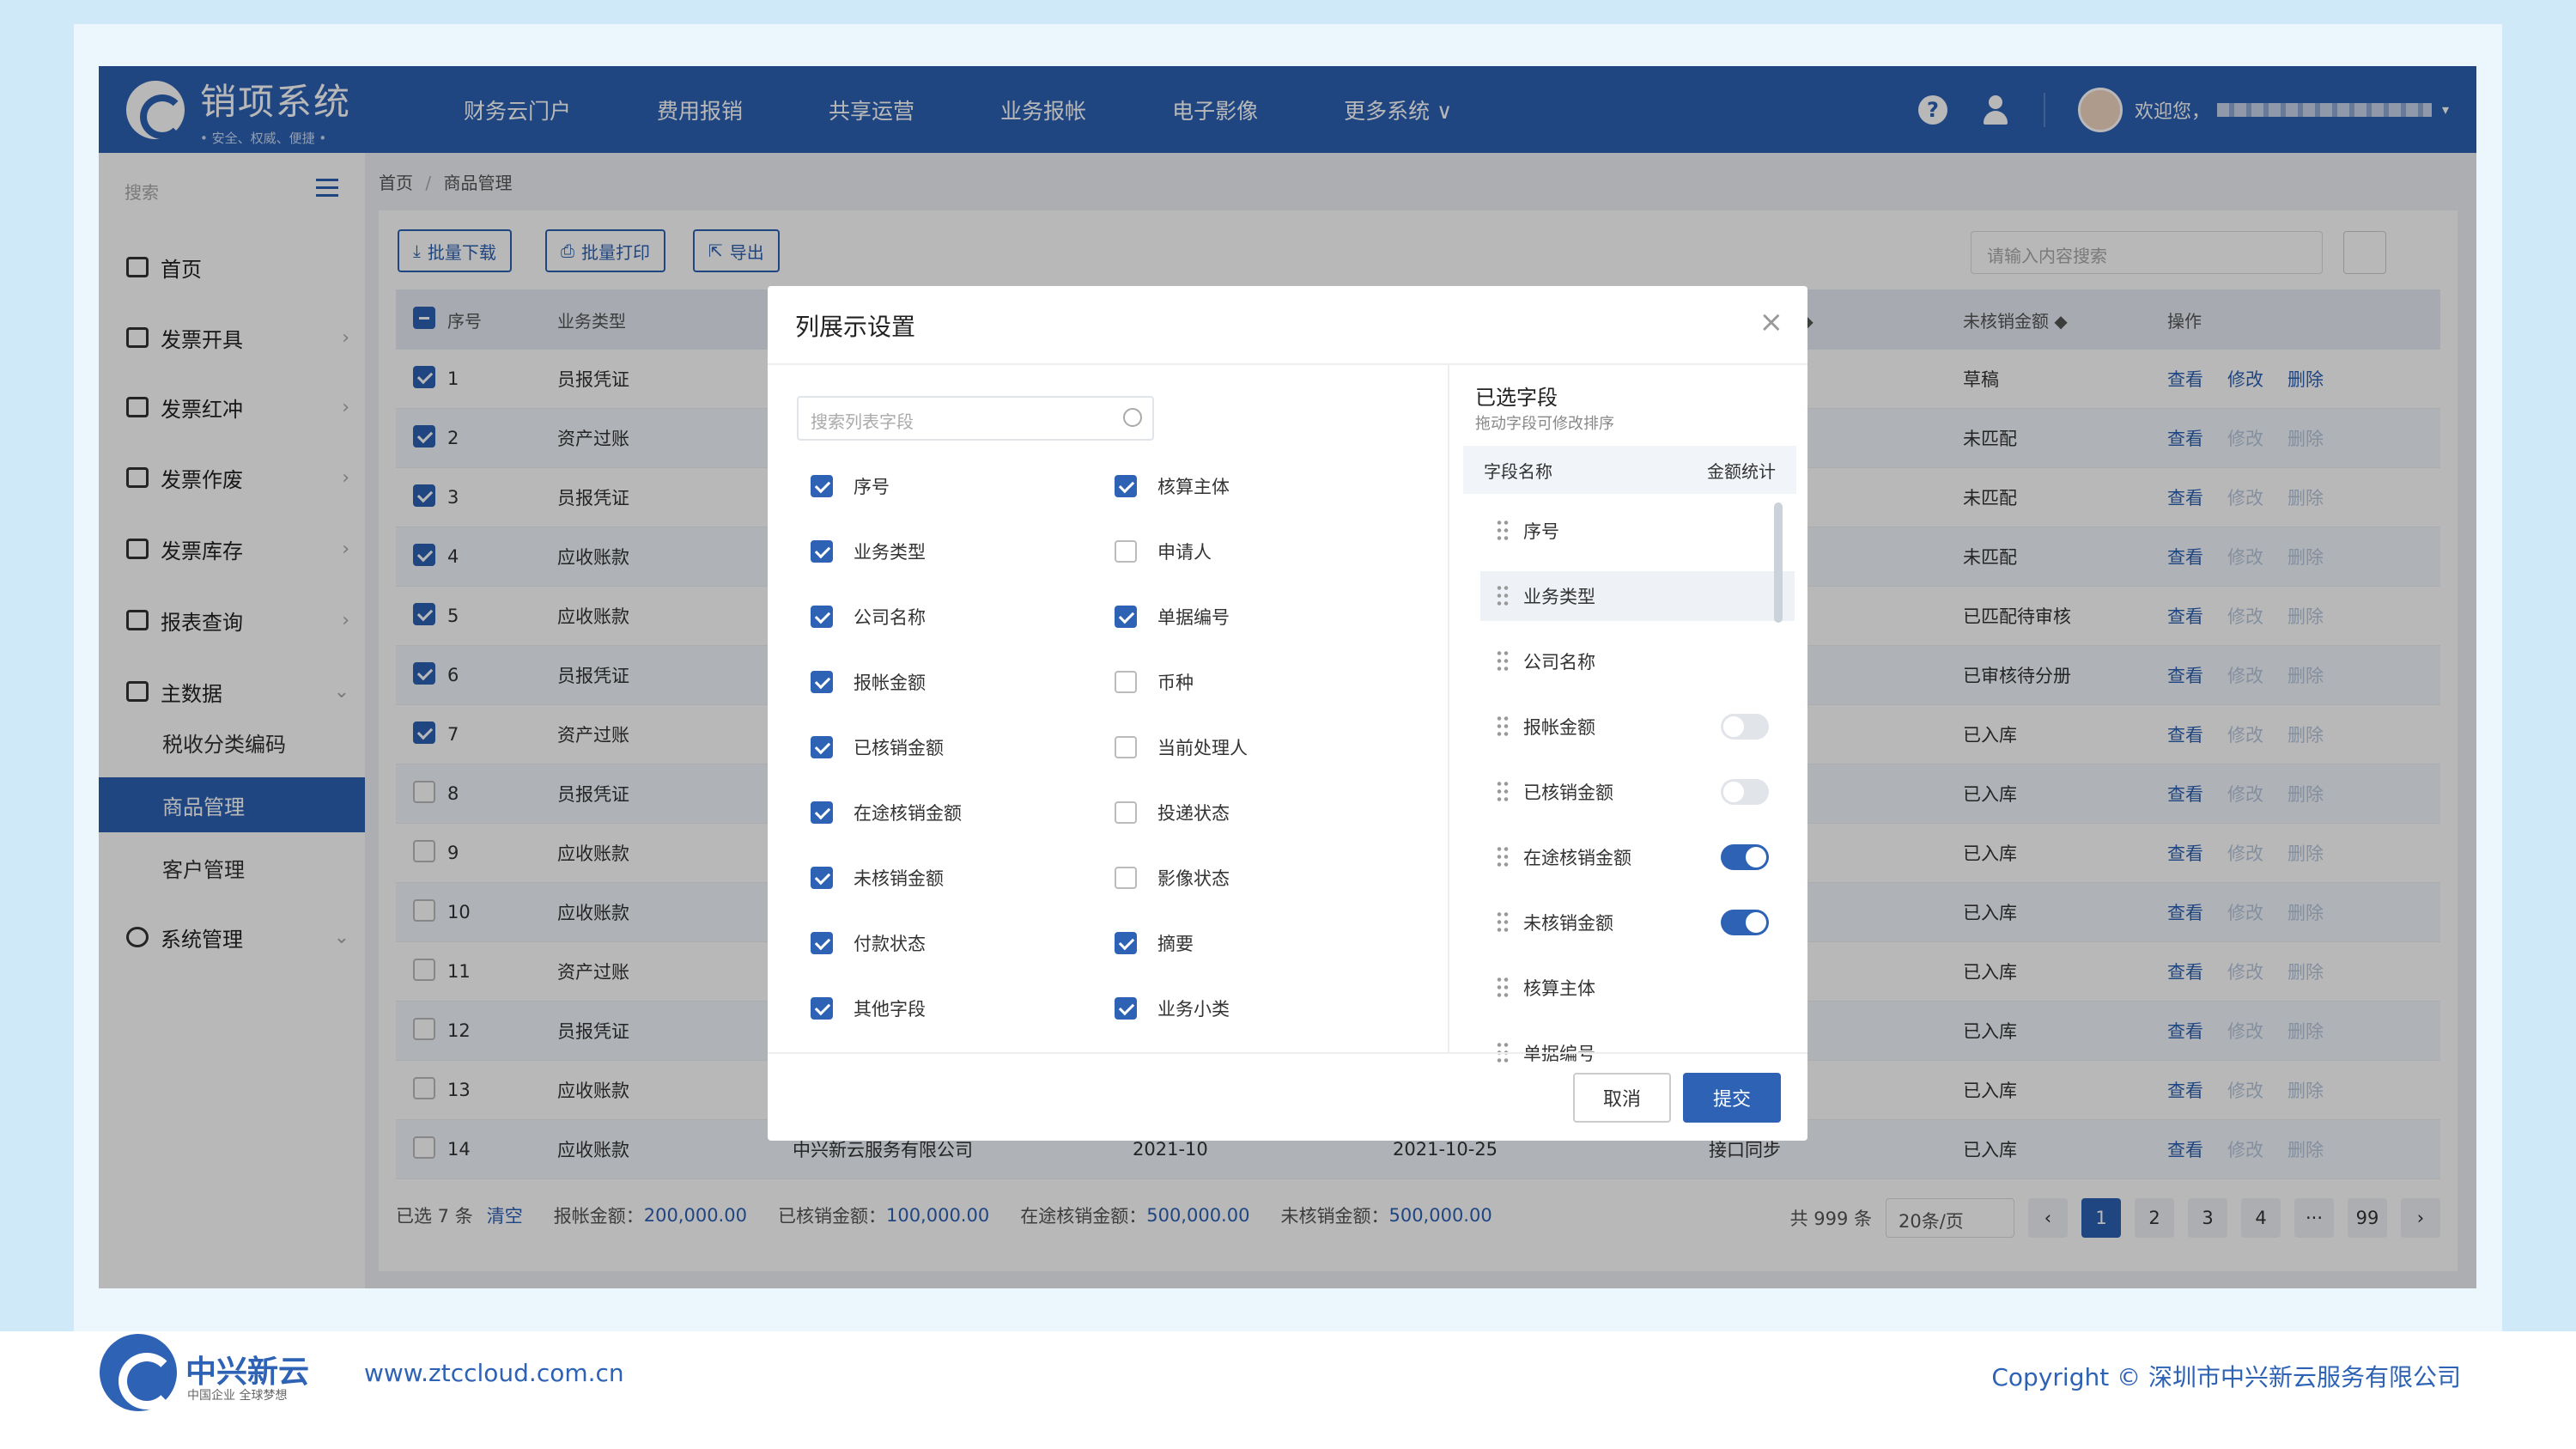  Describe the element at coordinates (1732, 1098) in the screenshot. I see `submit-button: 提交` at that location.